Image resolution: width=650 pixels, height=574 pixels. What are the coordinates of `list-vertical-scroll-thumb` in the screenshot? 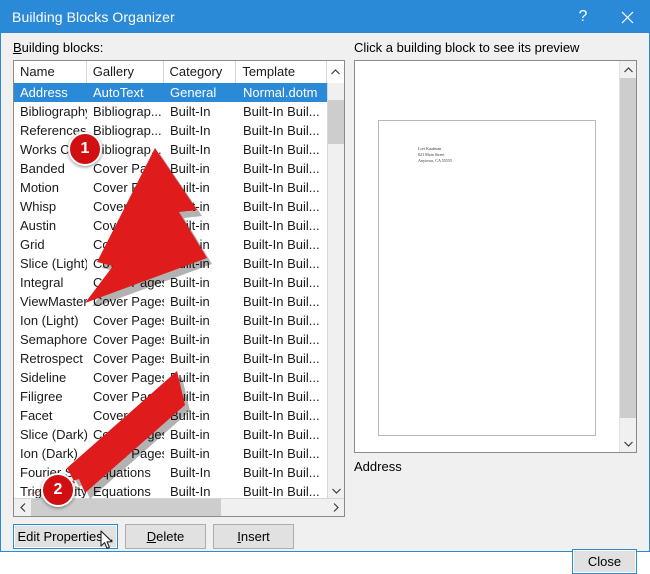 It's located at (336, 122).